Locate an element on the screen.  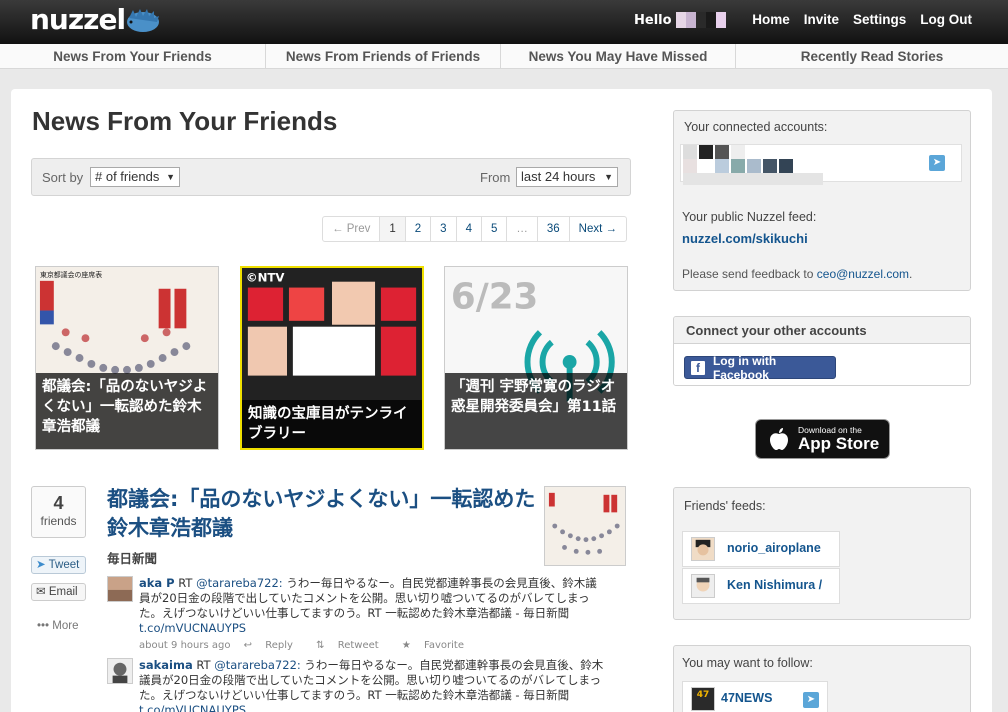
featured-story-card: 6/23 「週刊 宇野常寛のラジオ惑星開発委員会」第11話 is located at coordinates (536, 358).